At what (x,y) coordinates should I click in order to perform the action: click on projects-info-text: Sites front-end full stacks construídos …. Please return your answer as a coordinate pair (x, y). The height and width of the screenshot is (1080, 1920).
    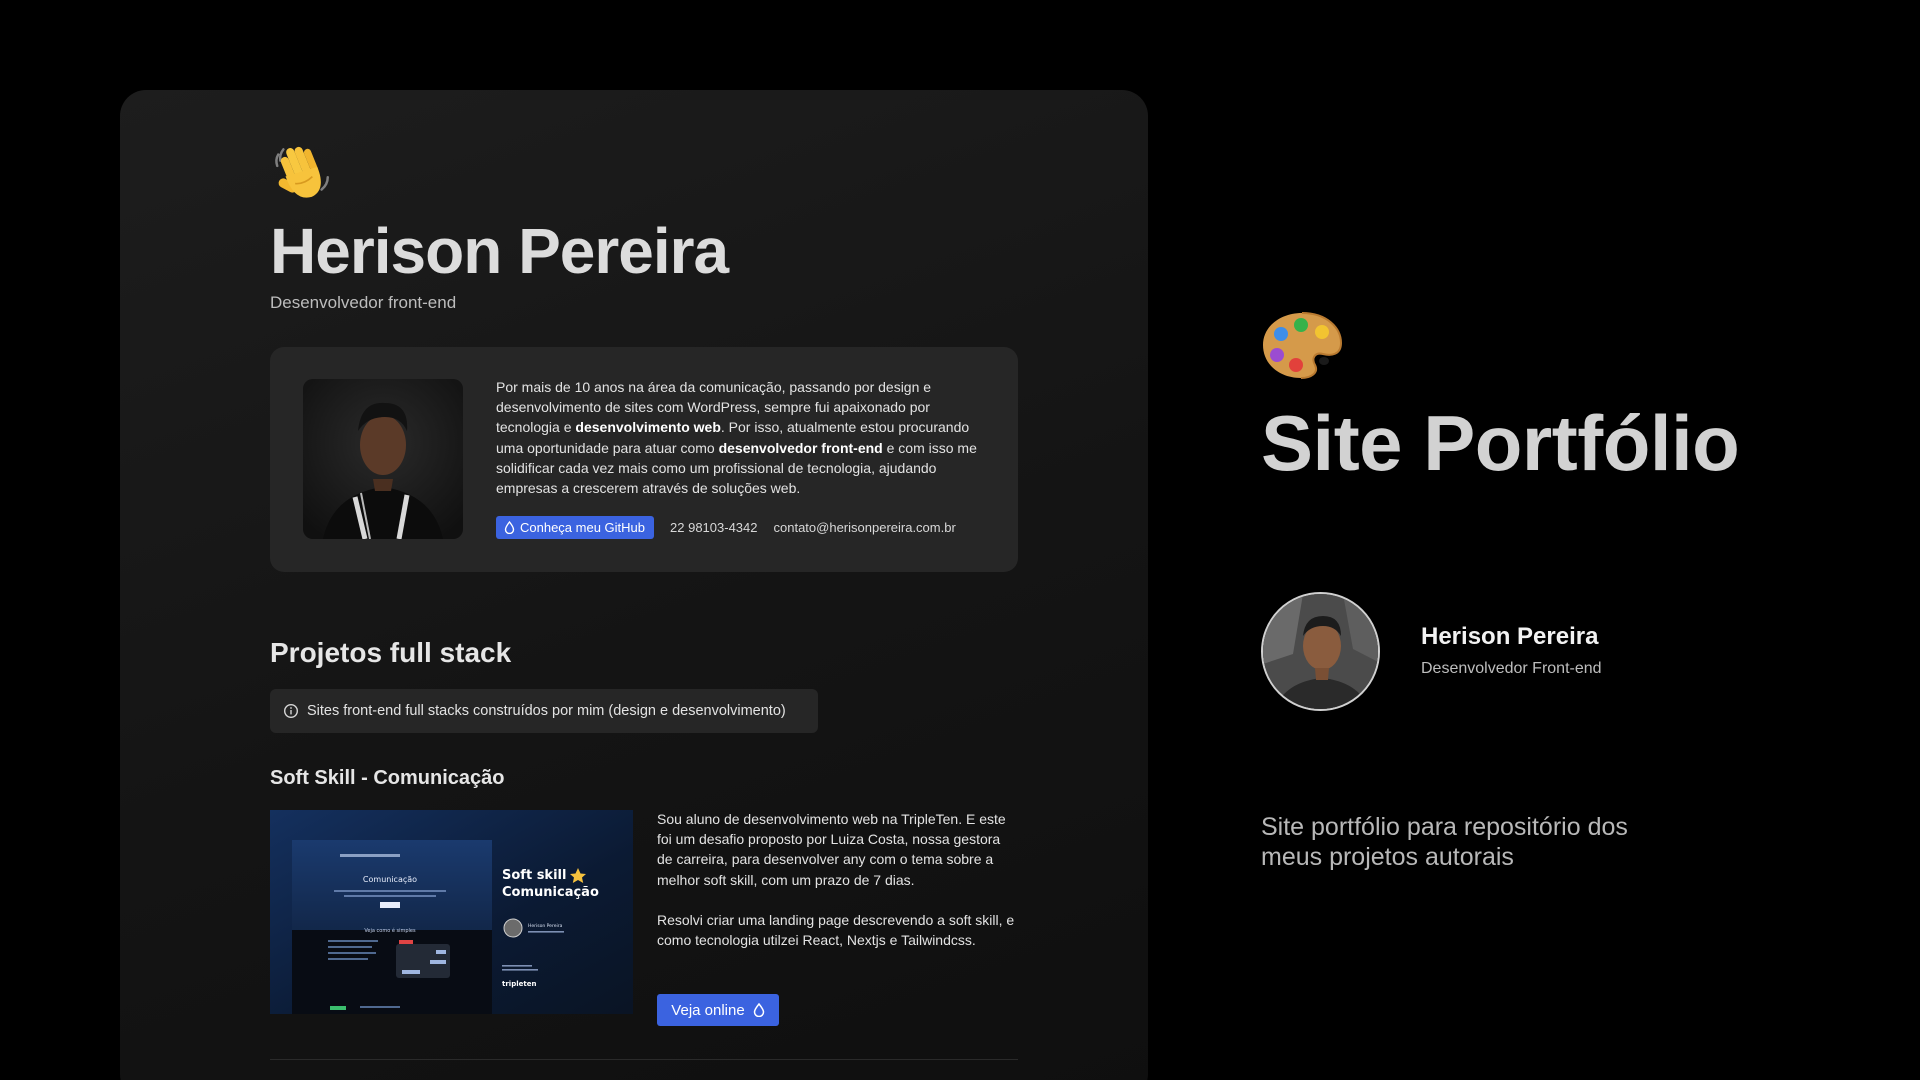
    Looking at the image, I should click on (546, 711).